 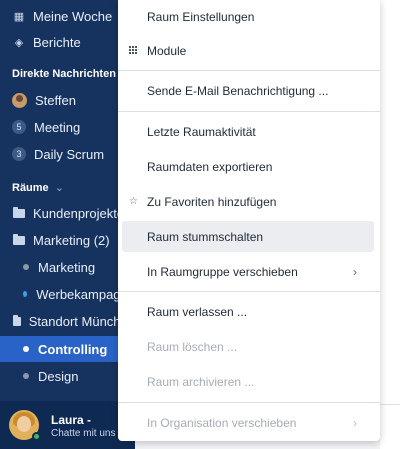 I want to click on member-count-badge: 5, so click(x=19, y=127).